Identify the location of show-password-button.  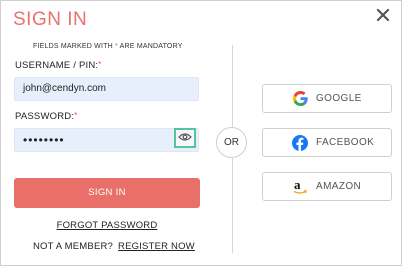
(185, 138).